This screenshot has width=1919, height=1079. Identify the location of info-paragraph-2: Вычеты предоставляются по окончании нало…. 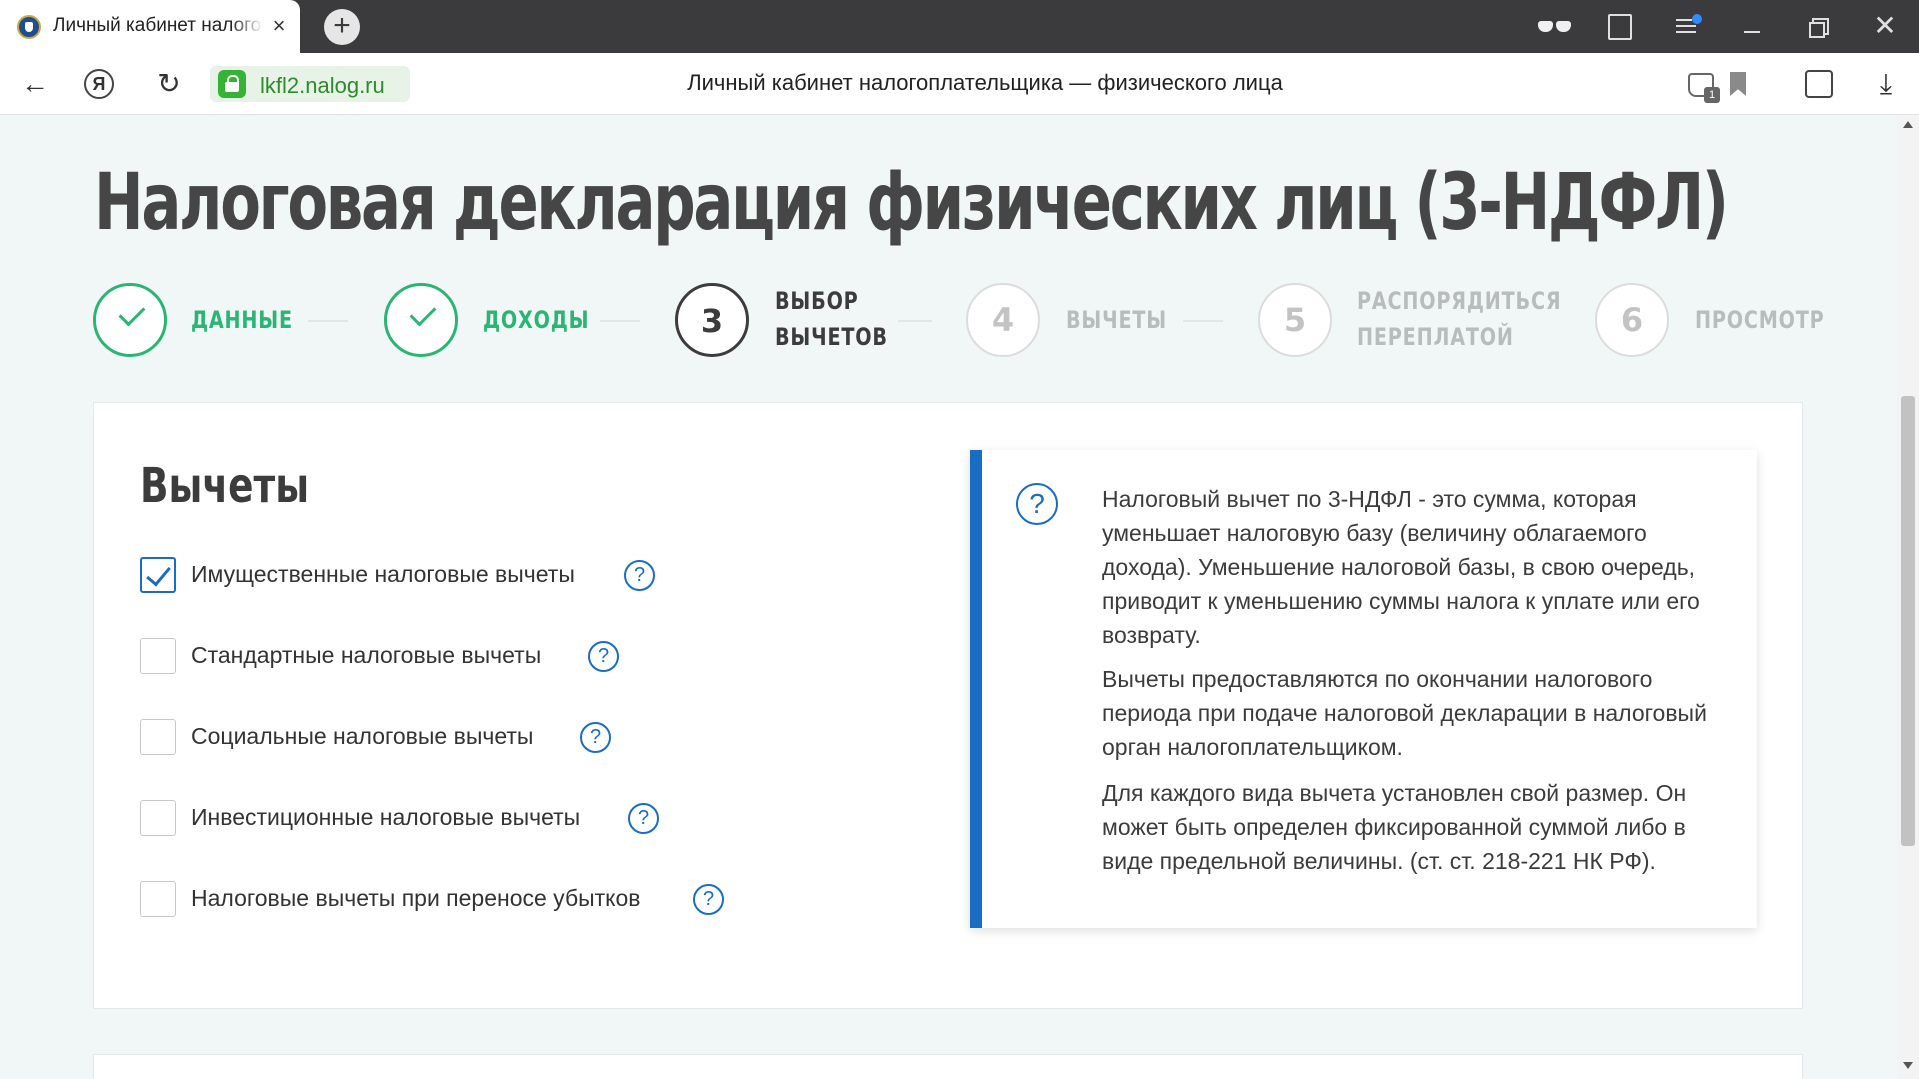
(1404, 713).